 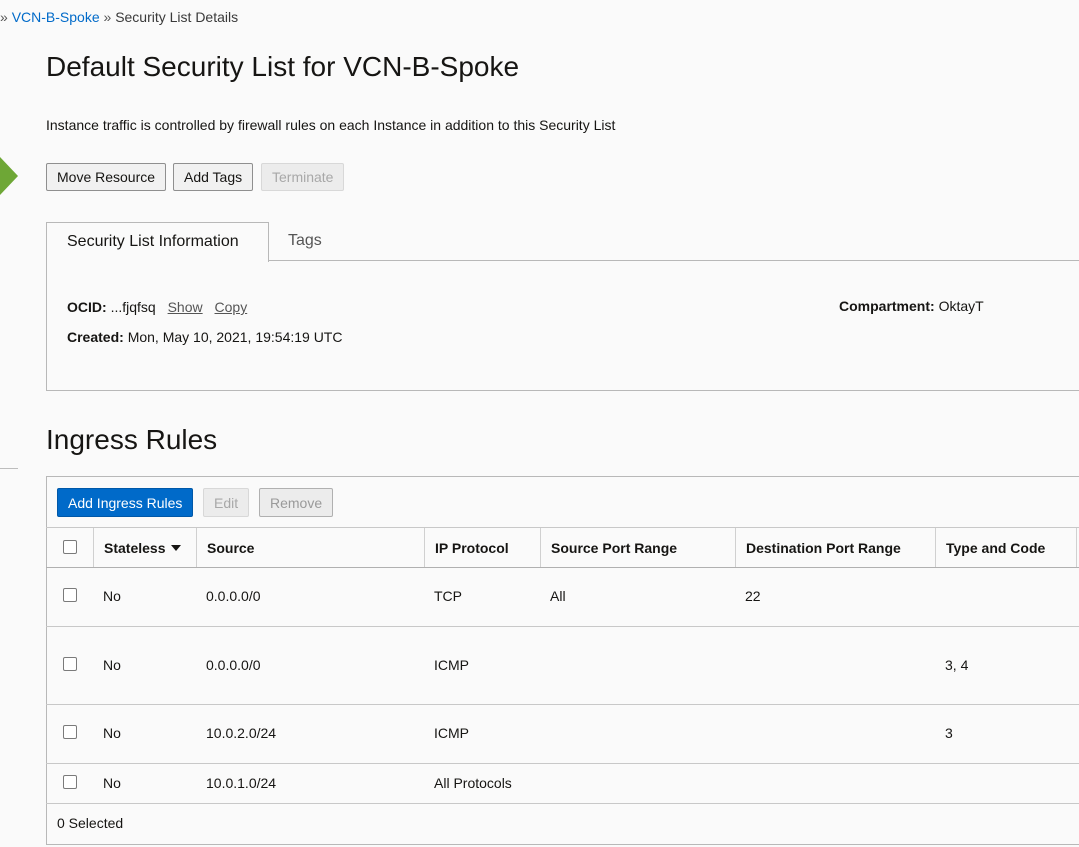 I want to click on cell-type-and-code: 3, 4, so click(x=957, y=665).